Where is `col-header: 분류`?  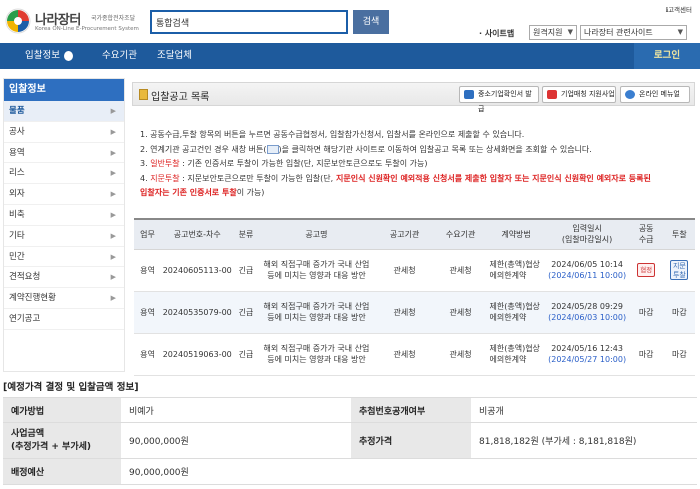
col-header: 분류 is located at coordinates (246, 234).